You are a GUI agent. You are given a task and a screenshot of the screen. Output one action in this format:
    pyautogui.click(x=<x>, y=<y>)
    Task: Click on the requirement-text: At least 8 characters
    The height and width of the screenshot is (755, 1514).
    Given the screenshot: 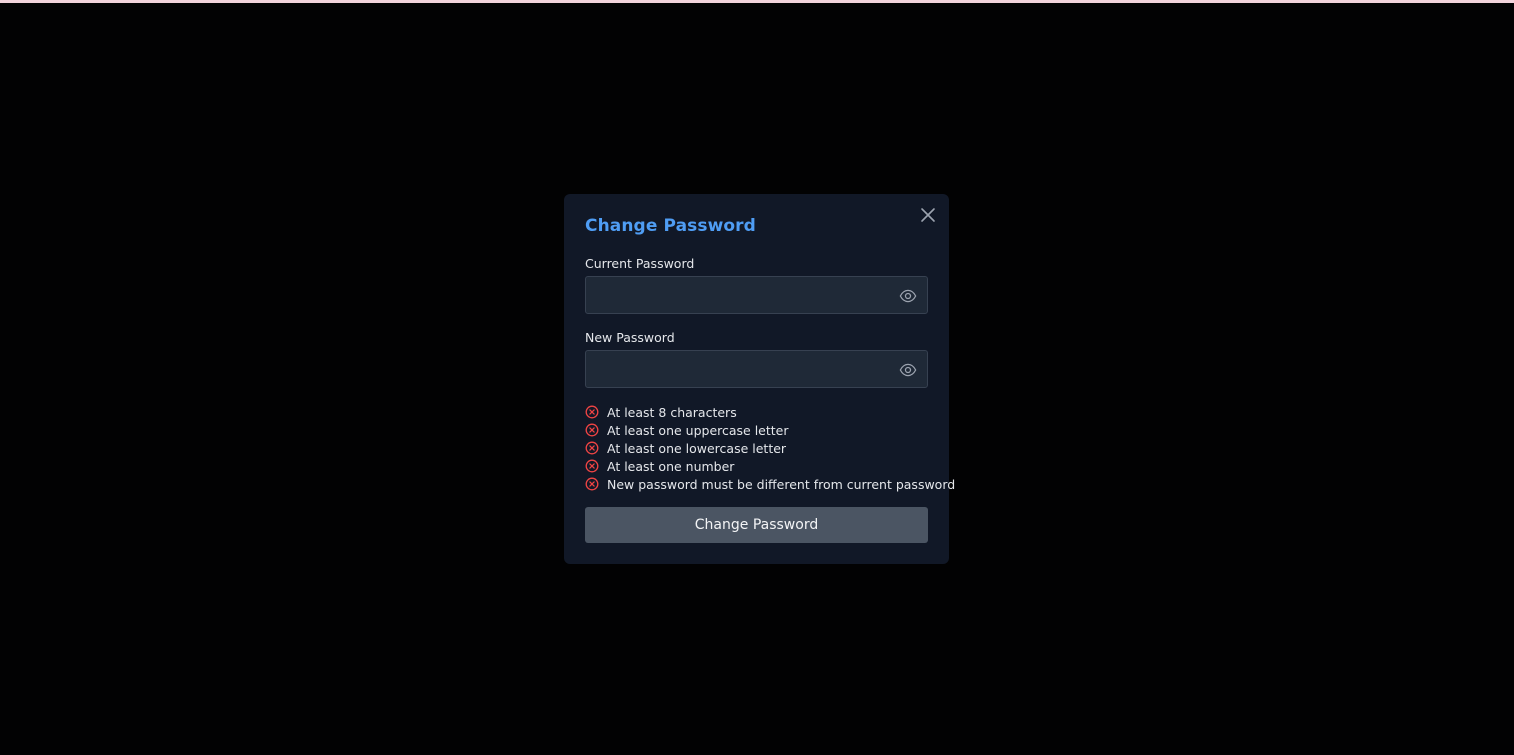 What is the action you would take?
    pyautogui.click(x=672, y=412)
    